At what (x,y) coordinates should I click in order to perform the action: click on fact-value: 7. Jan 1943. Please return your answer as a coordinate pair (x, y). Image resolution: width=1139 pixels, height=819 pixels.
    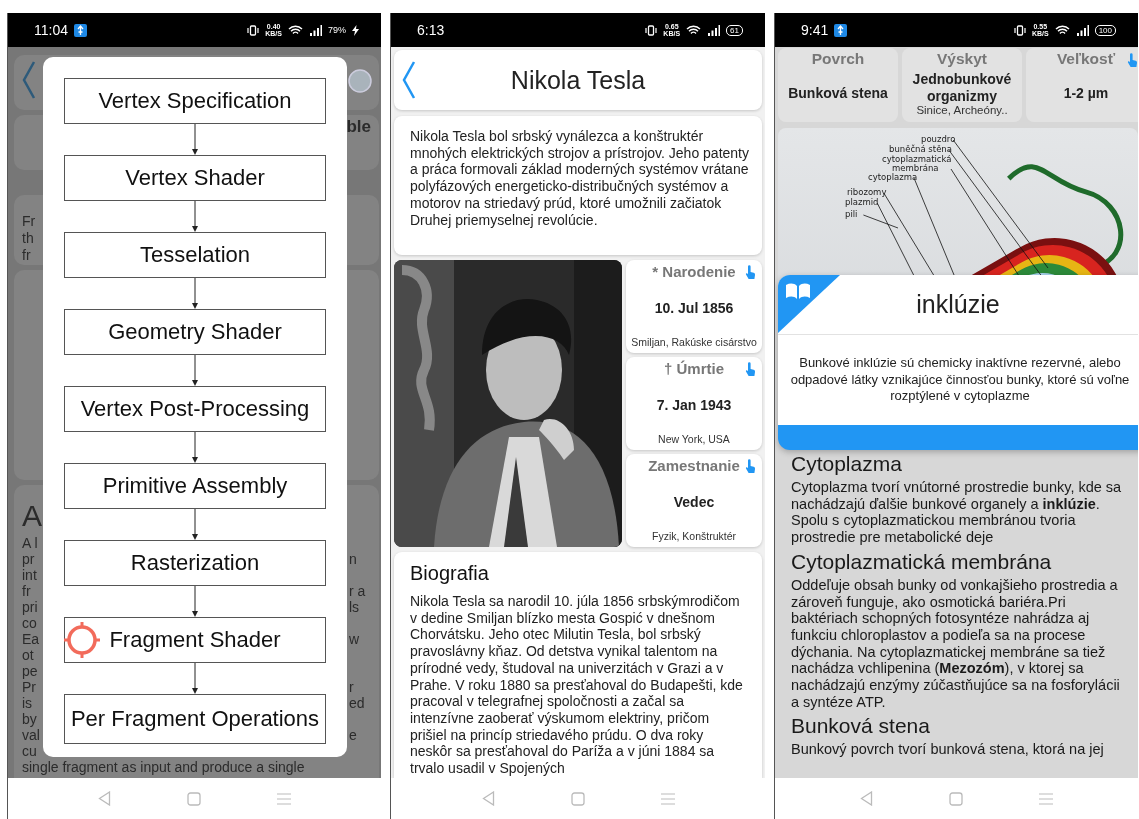
    Looking at the image, I should click on (694, 405).